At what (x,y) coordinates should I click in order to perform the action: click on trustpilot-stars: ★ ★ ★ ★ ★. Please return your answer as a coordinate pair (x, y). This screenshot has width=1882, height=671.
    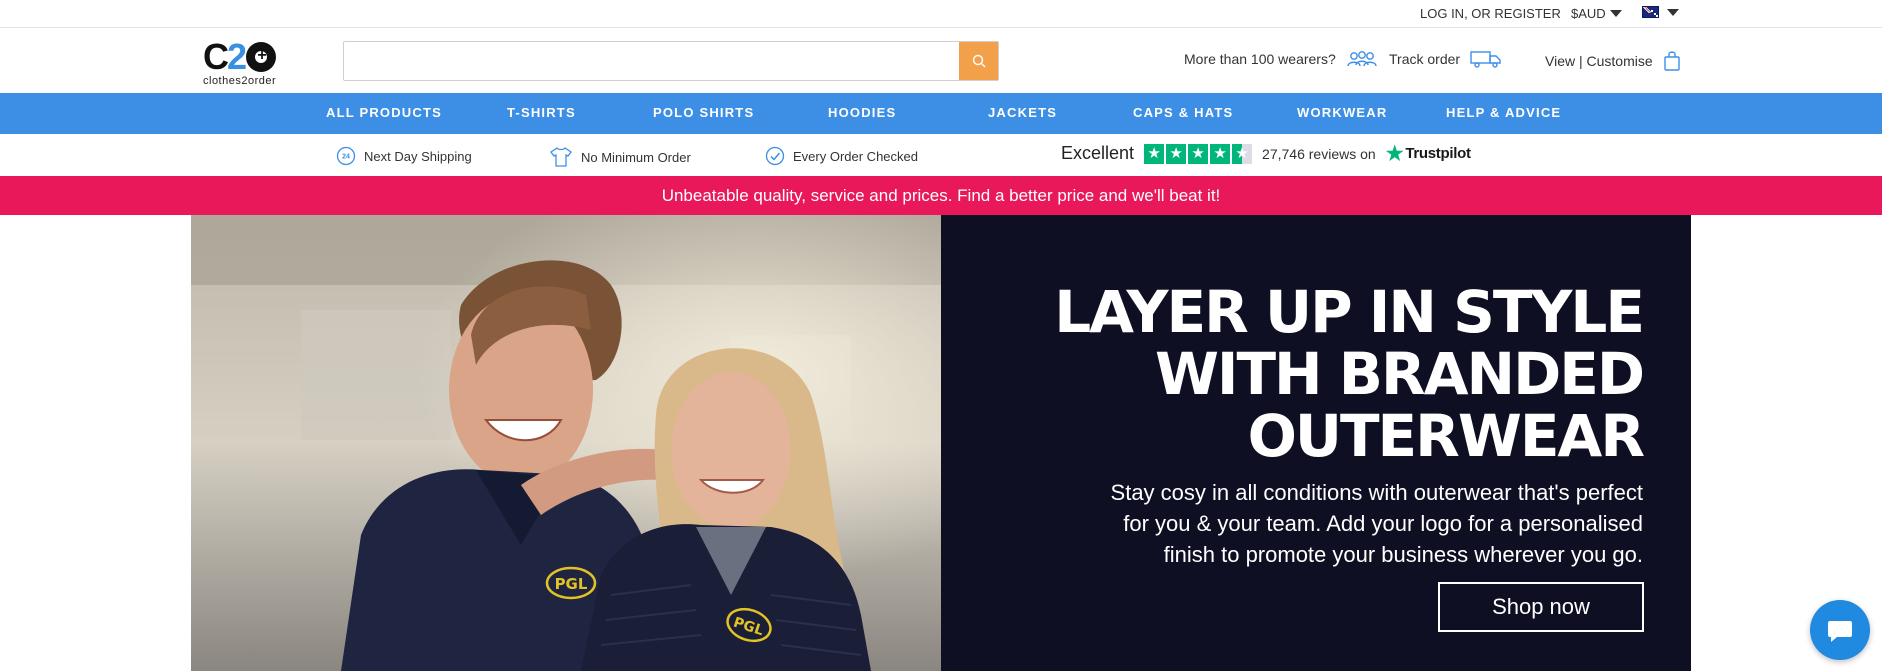
    Looking at the image, I should click on (1198, 153).